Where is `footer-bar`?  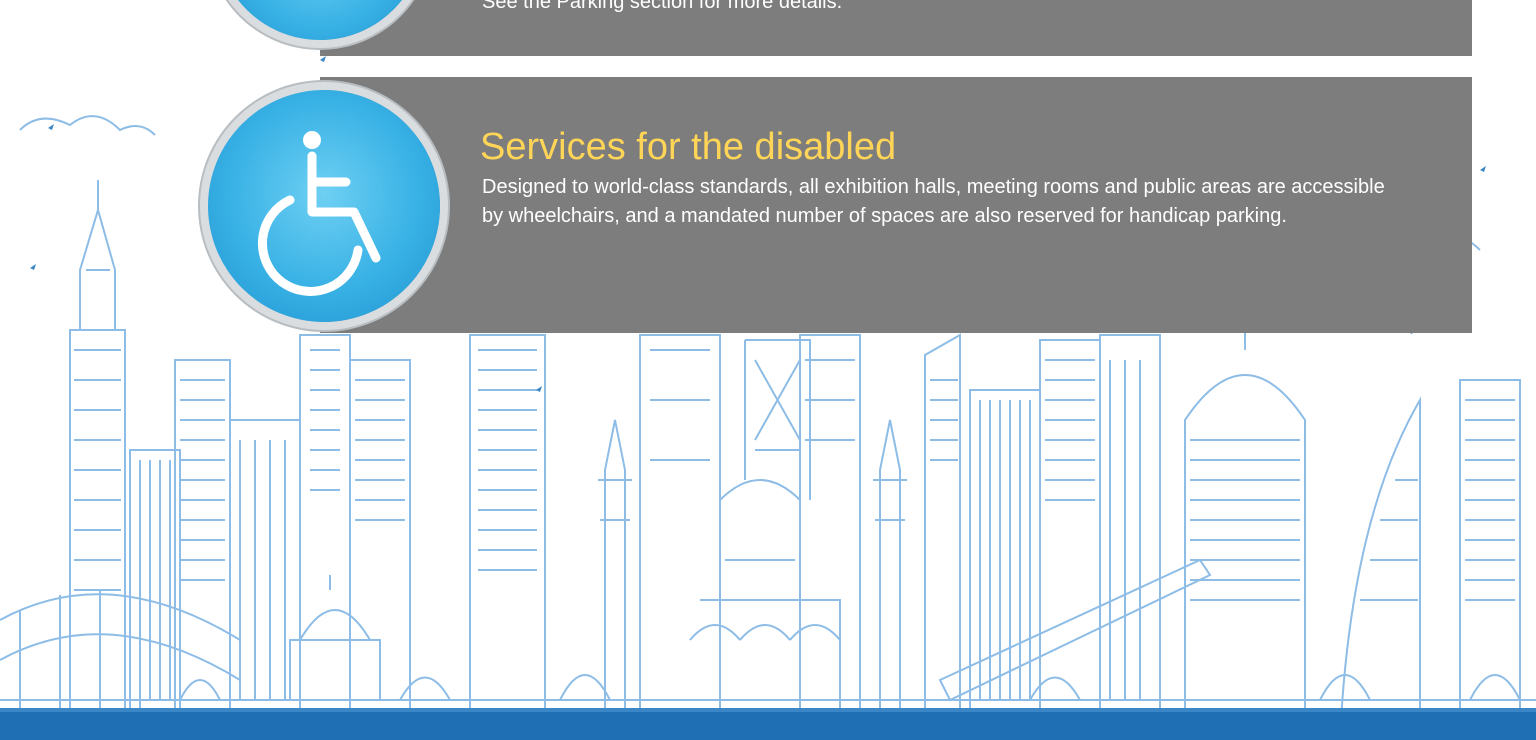
footer-bar is located at coordinates (768, 726).